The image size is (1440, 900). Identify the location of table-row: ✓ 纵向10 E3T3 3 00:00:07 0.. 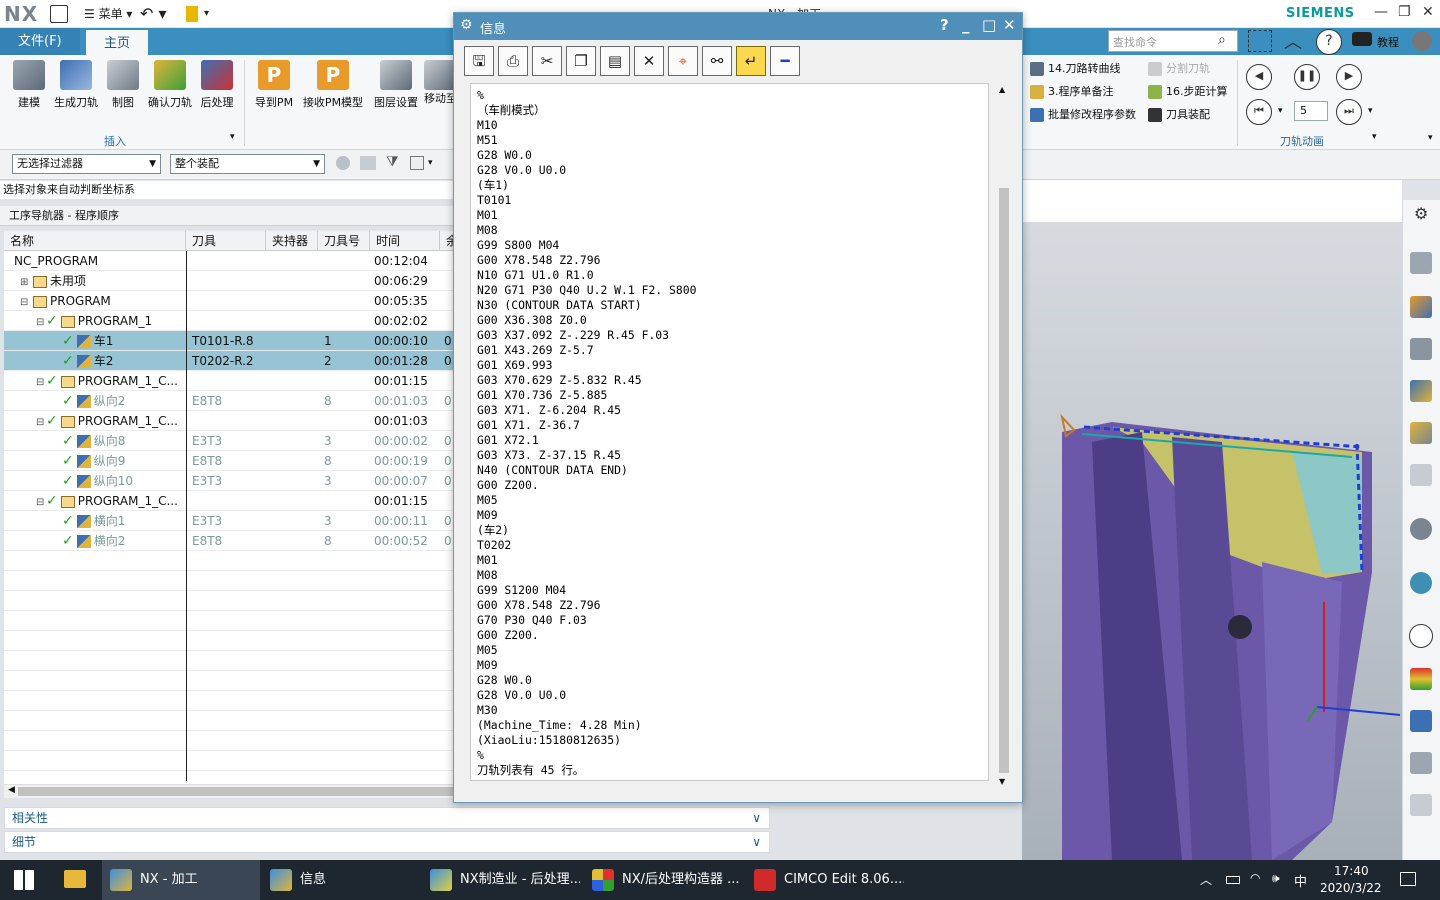
(229, 481).